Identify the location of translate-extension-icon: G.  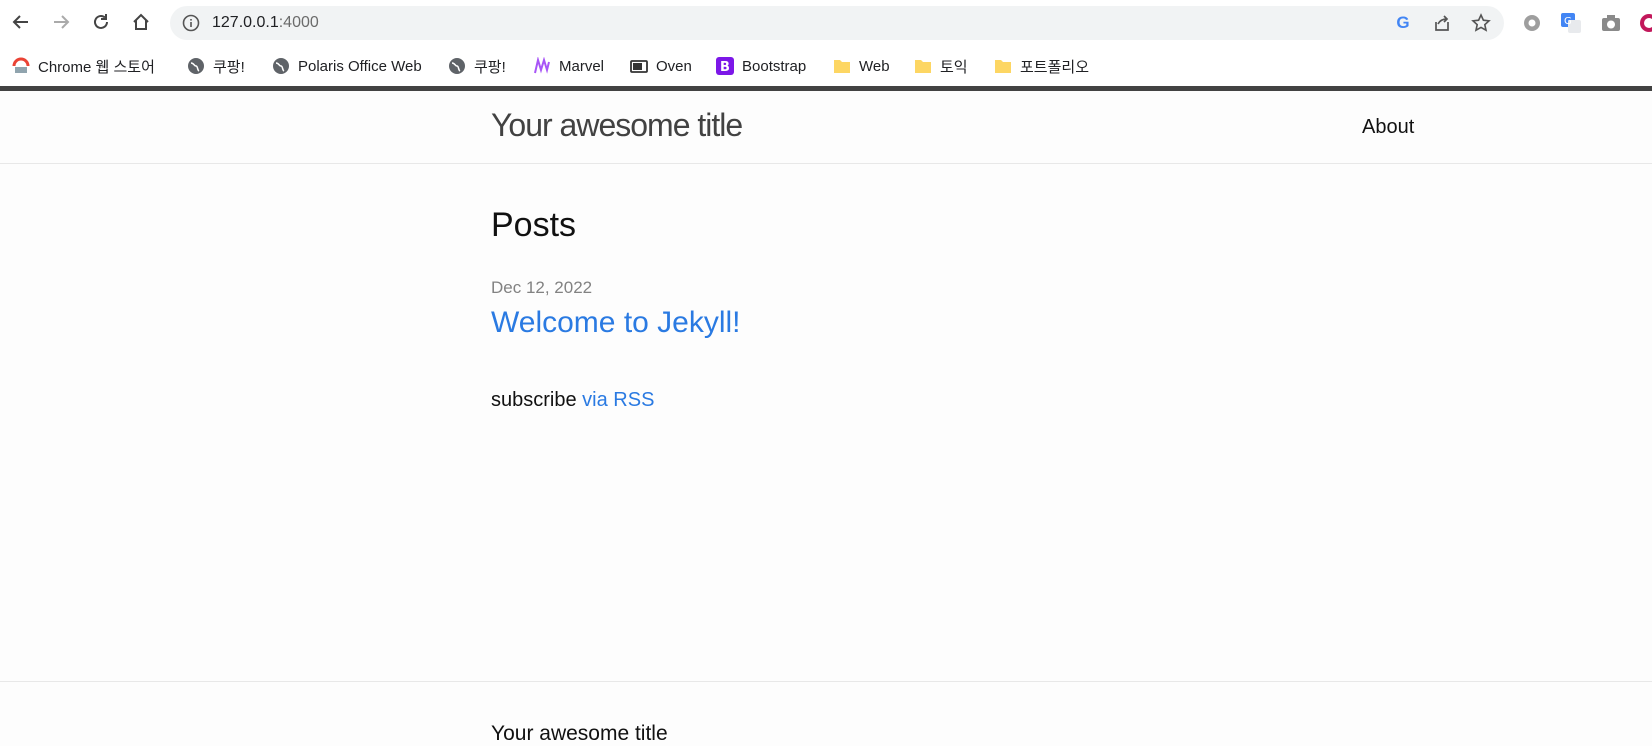
(1571, 23).